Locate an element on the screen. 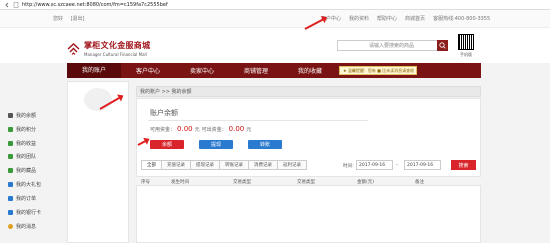 This screenshot has width=550, height=243. sidebar-item-label: 我的藏品 is located at coordinates (26, 171).